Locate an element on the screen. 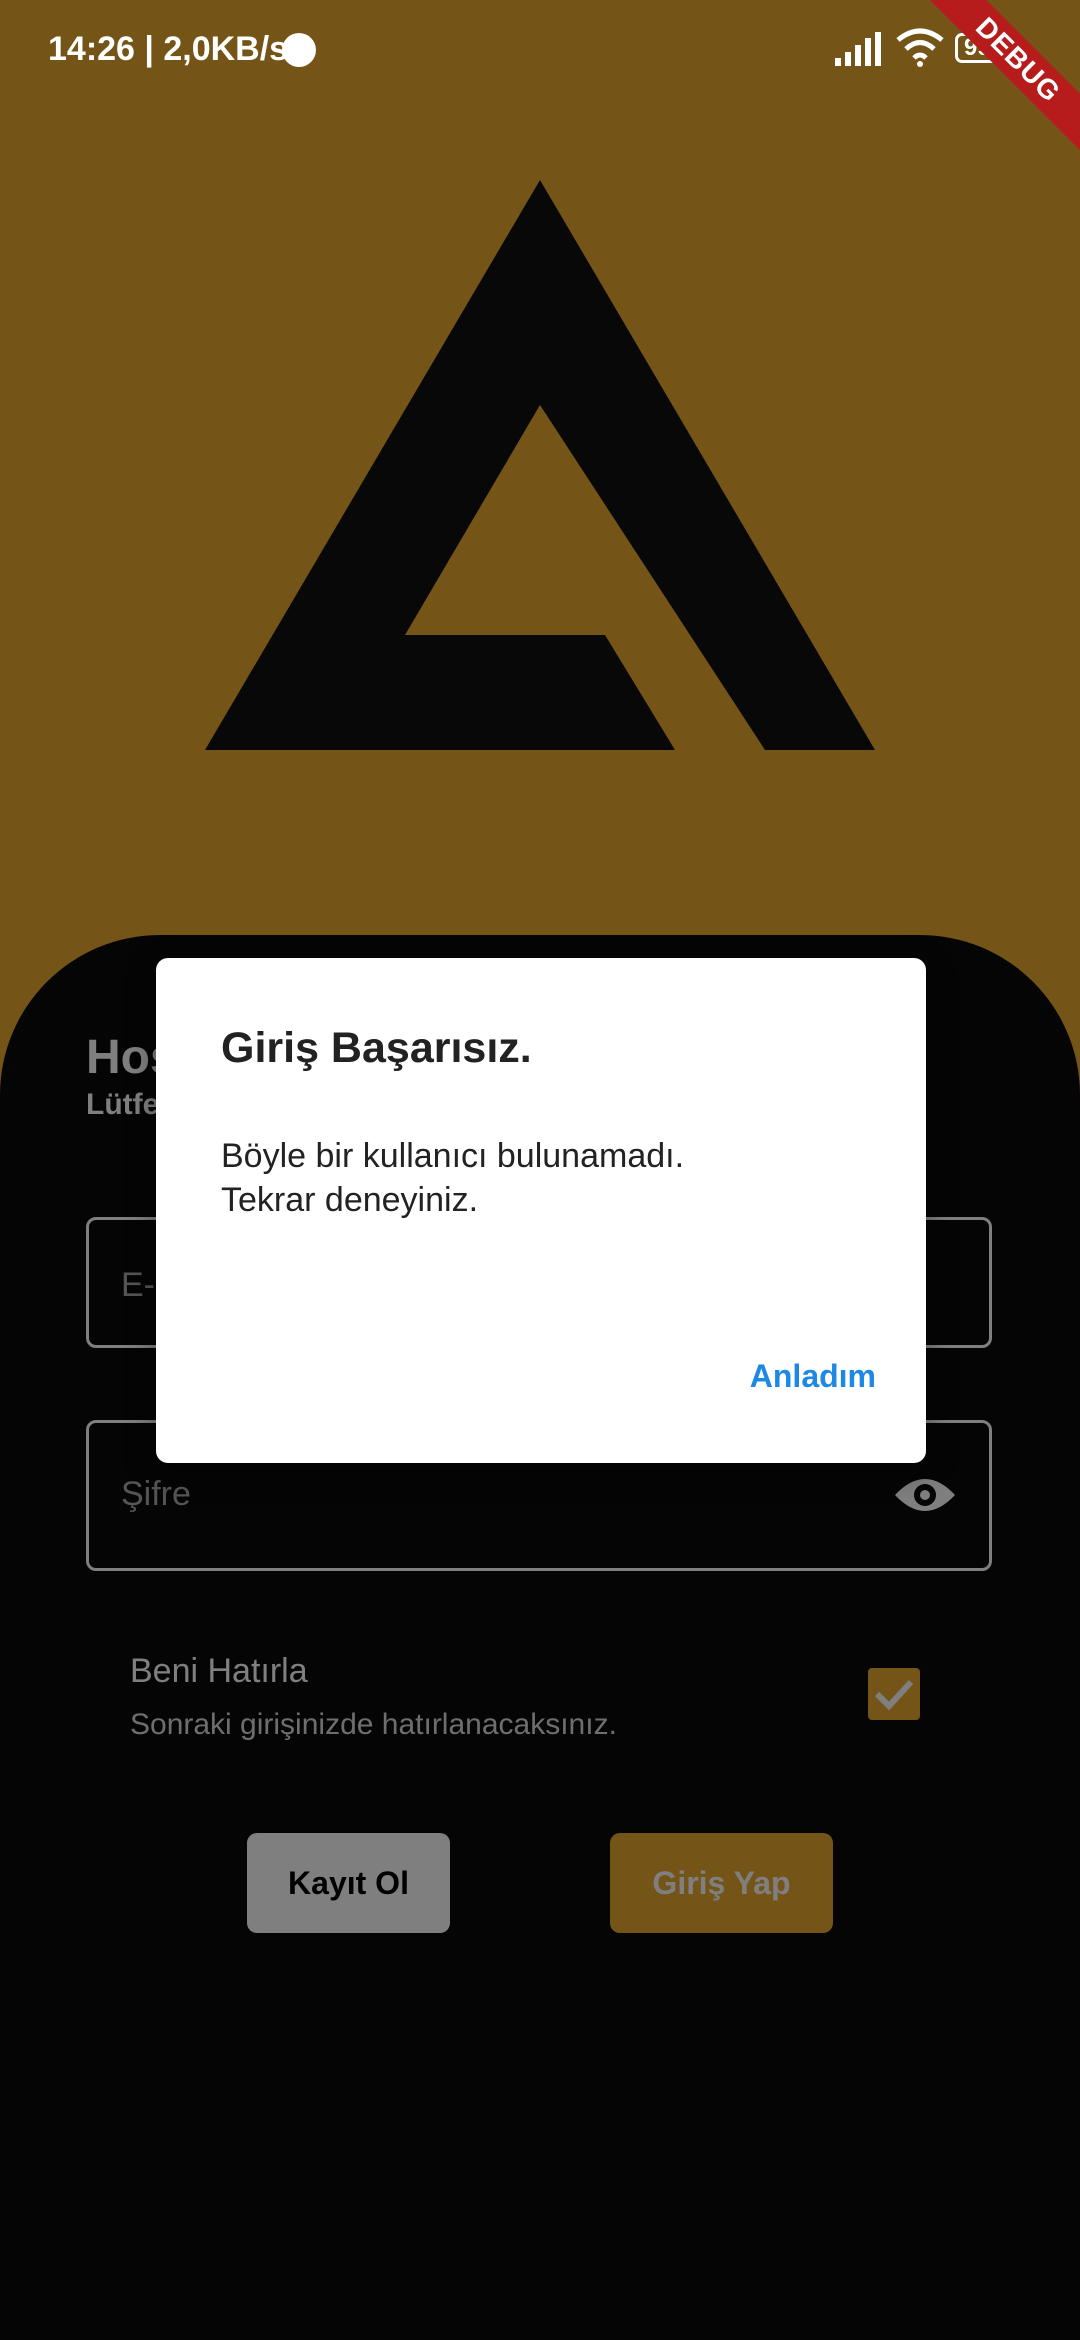 The width and height of the screenshot is (1080, 2340). status-bar: 14:26 | 2,0KB/s 99 is located at coordinates (540, 50).